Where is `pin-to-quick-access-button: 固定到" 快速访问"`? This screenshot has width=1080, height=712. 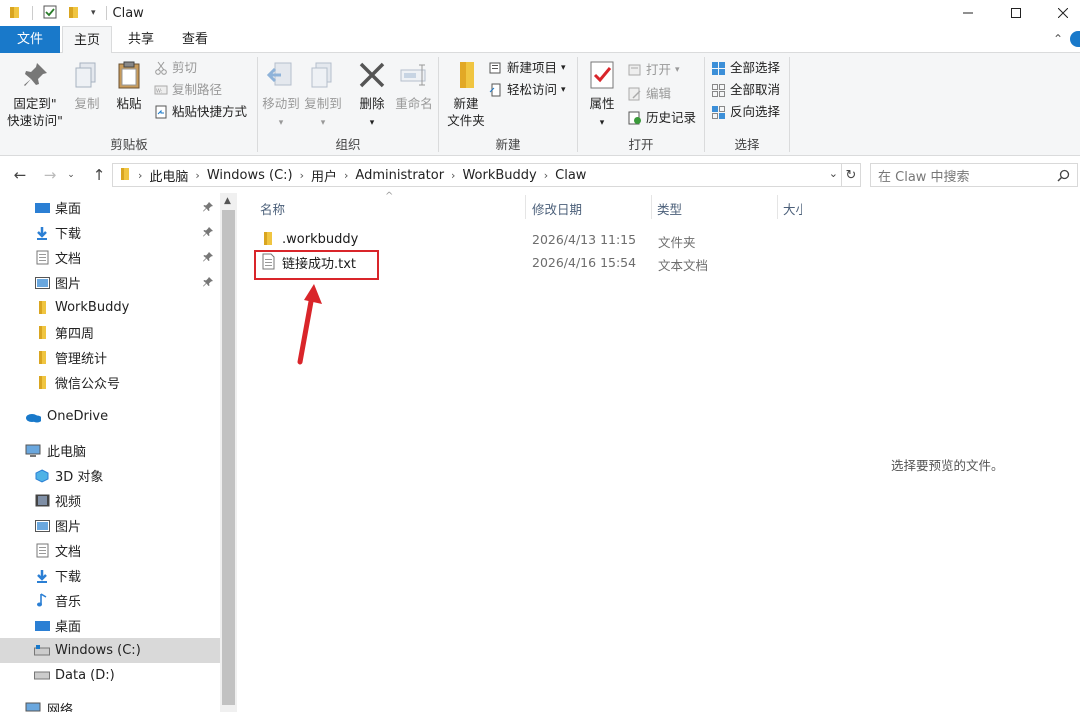
pin-to-quick-access-button: 固定到" 快速访问" is located at coordinates (35, 94).